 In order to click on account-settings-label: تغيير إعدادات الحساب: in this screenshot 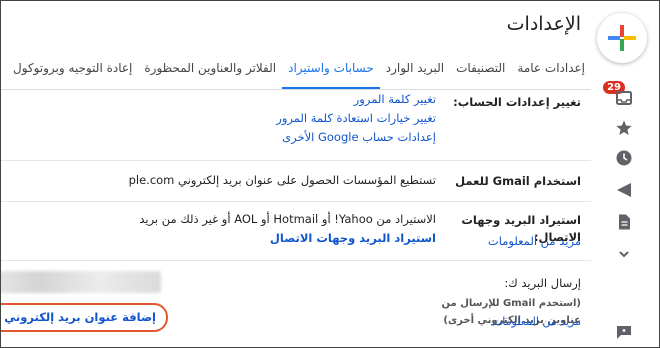, I will do `click(517, 102)`.